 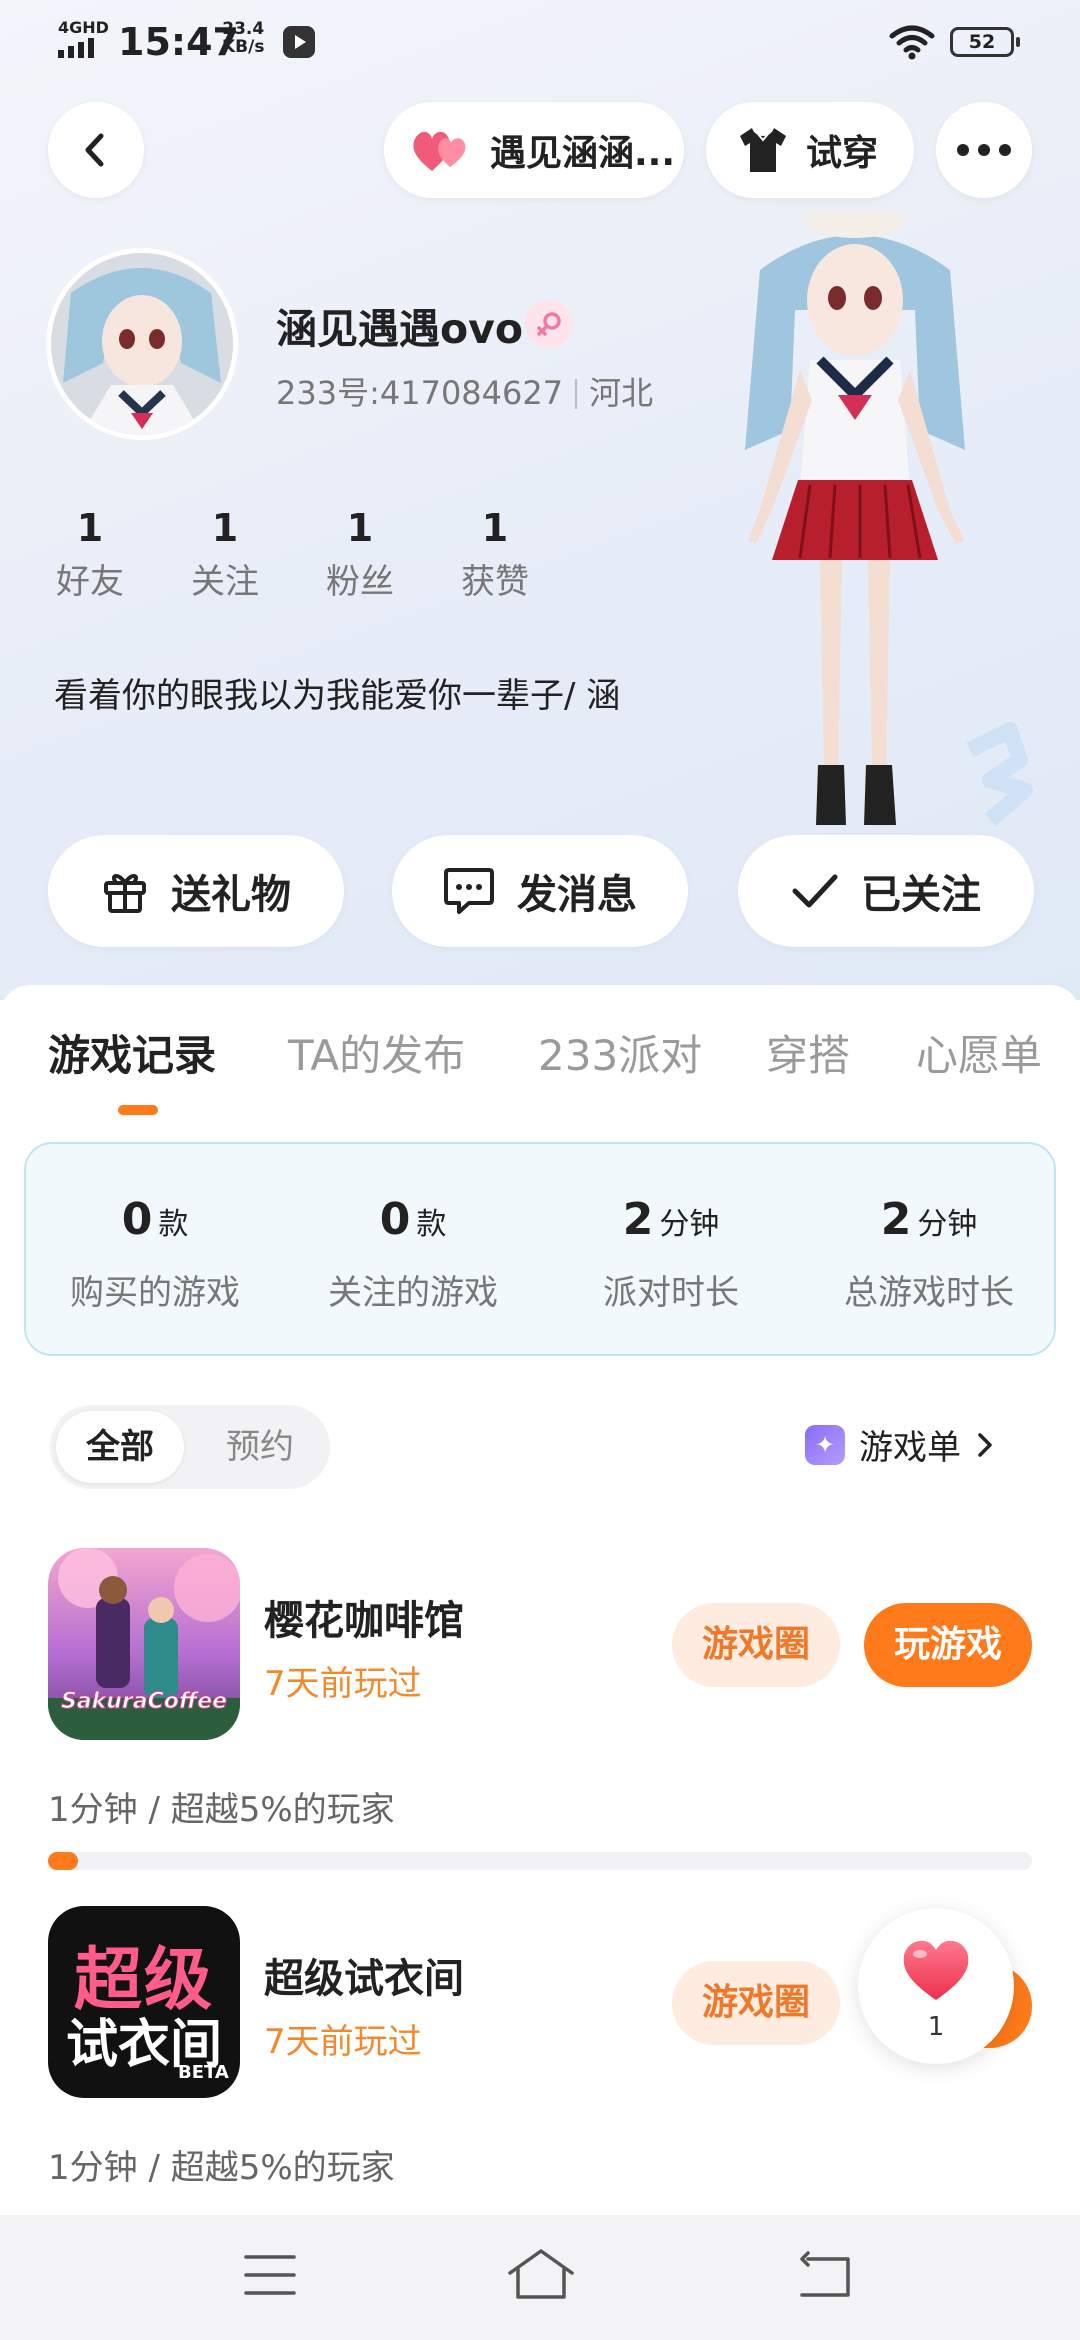 I want to click on more-button, so click(x=984, y=150).